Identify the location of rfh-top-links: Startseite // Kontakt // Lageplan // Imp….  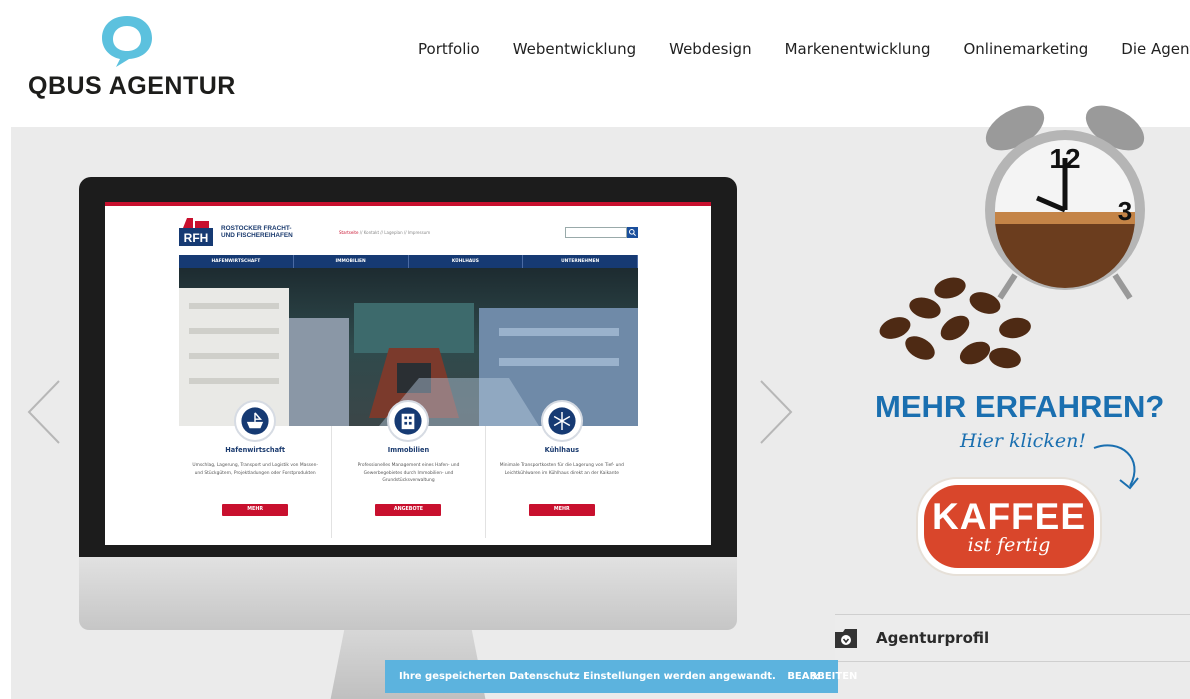
(385, 232).